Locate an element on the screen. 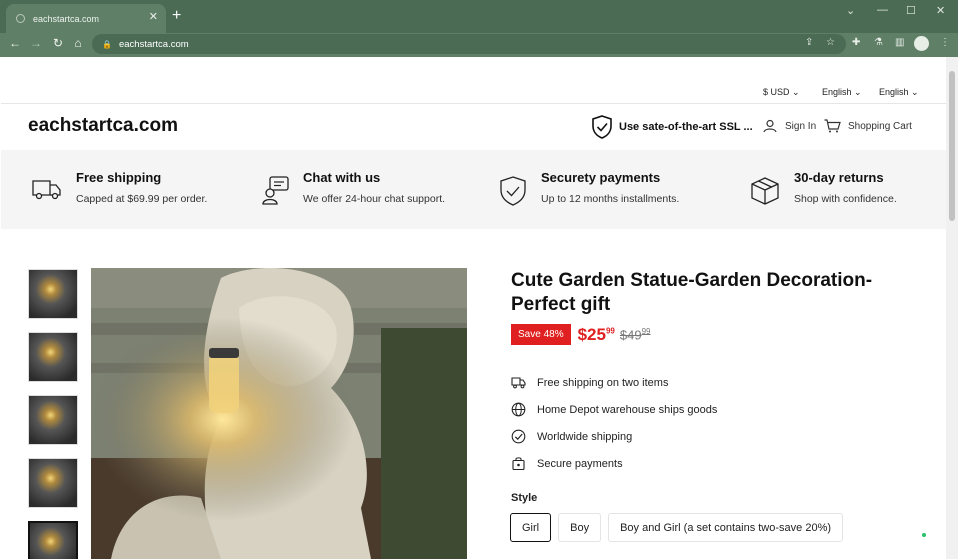 Image resolution: width=958 pixels, height=559 pixels. feature-subtitle: Up to 12 months installments. is located at coordinates (610, 199).